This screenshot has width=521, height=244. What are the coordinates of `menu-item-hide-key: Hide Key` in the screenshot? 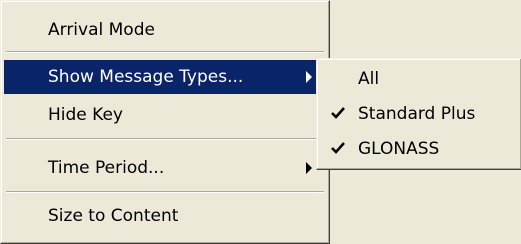 It's located at (165, 115).